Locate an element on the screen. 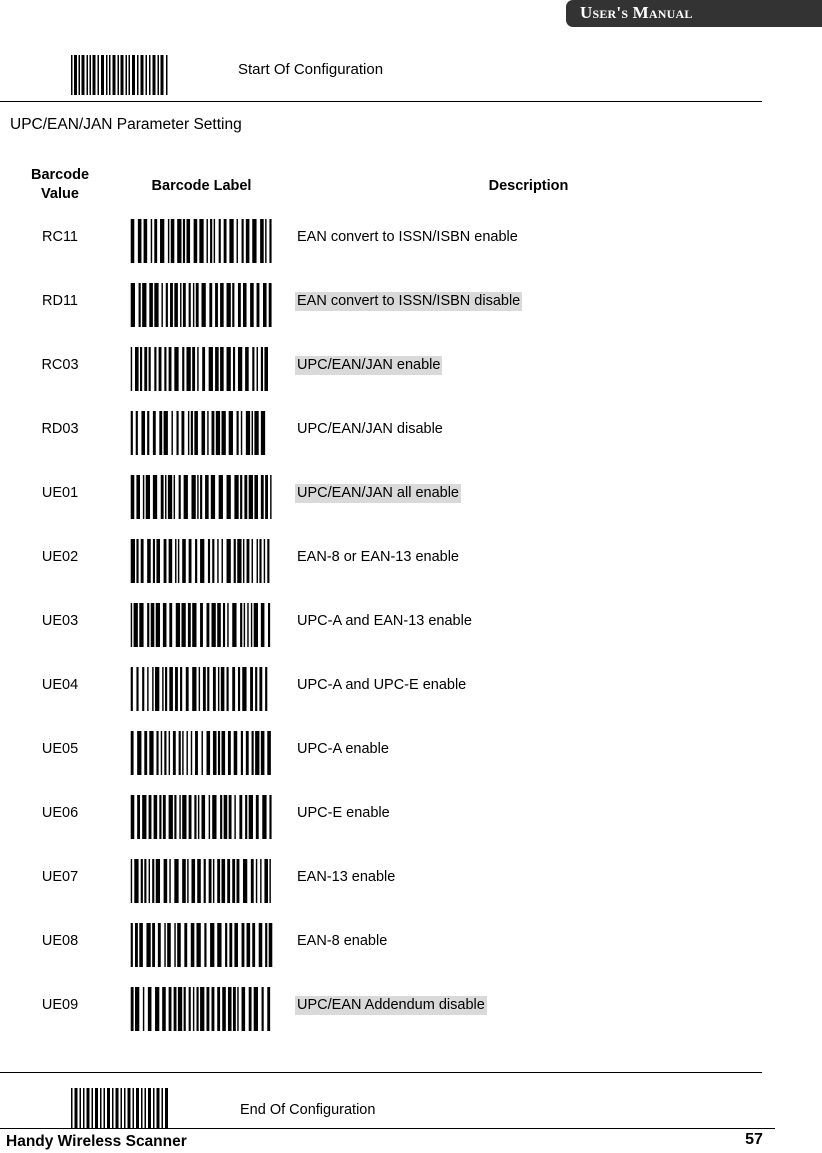 The height and width of the screenshot is (1153, 822). description-text: EAN convert to ISSN/ISBN enable is located at coordinates (407, 237).